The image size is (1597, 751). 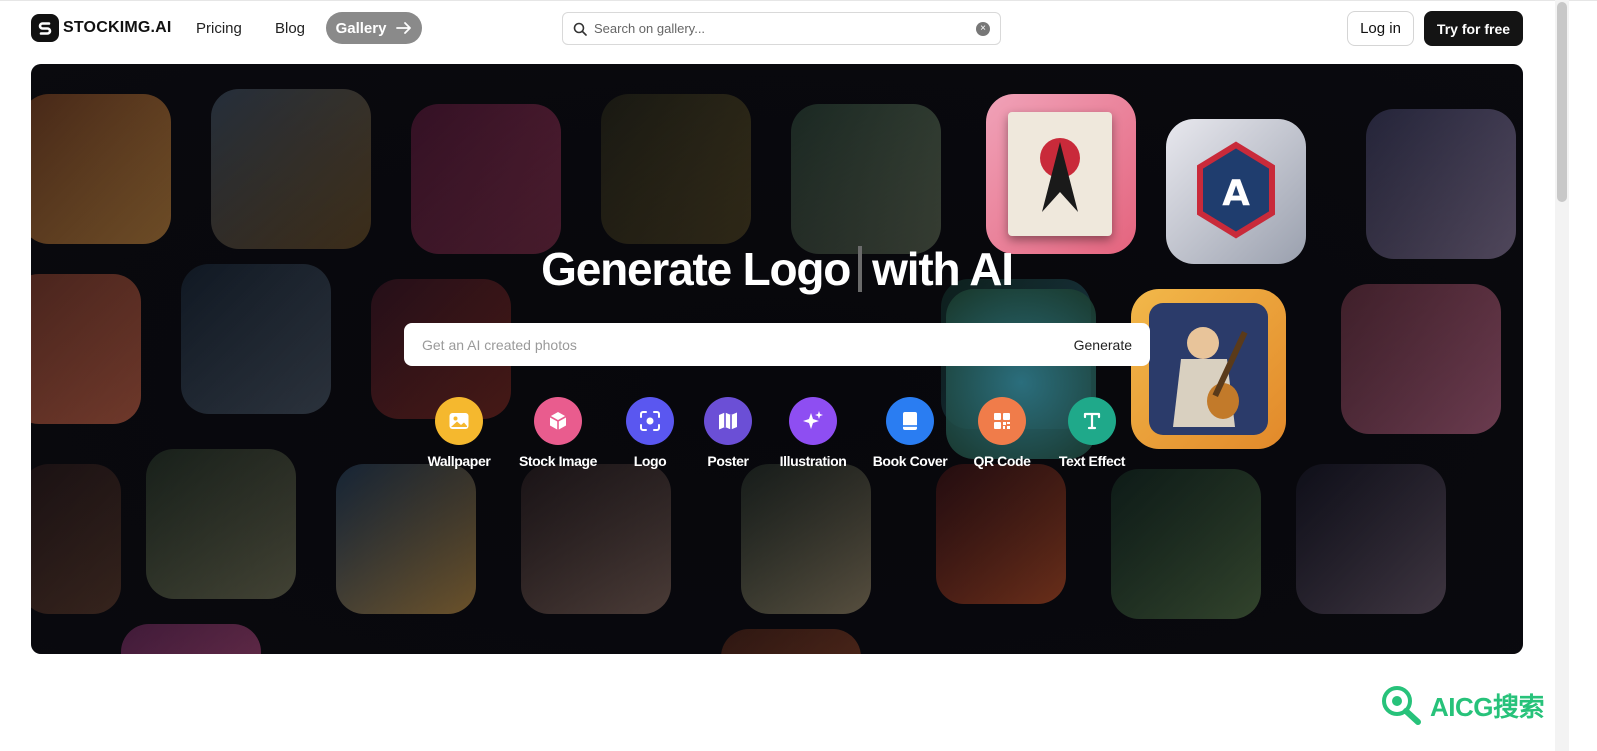 I want to click on image-icon, so click(x=459, y=421).